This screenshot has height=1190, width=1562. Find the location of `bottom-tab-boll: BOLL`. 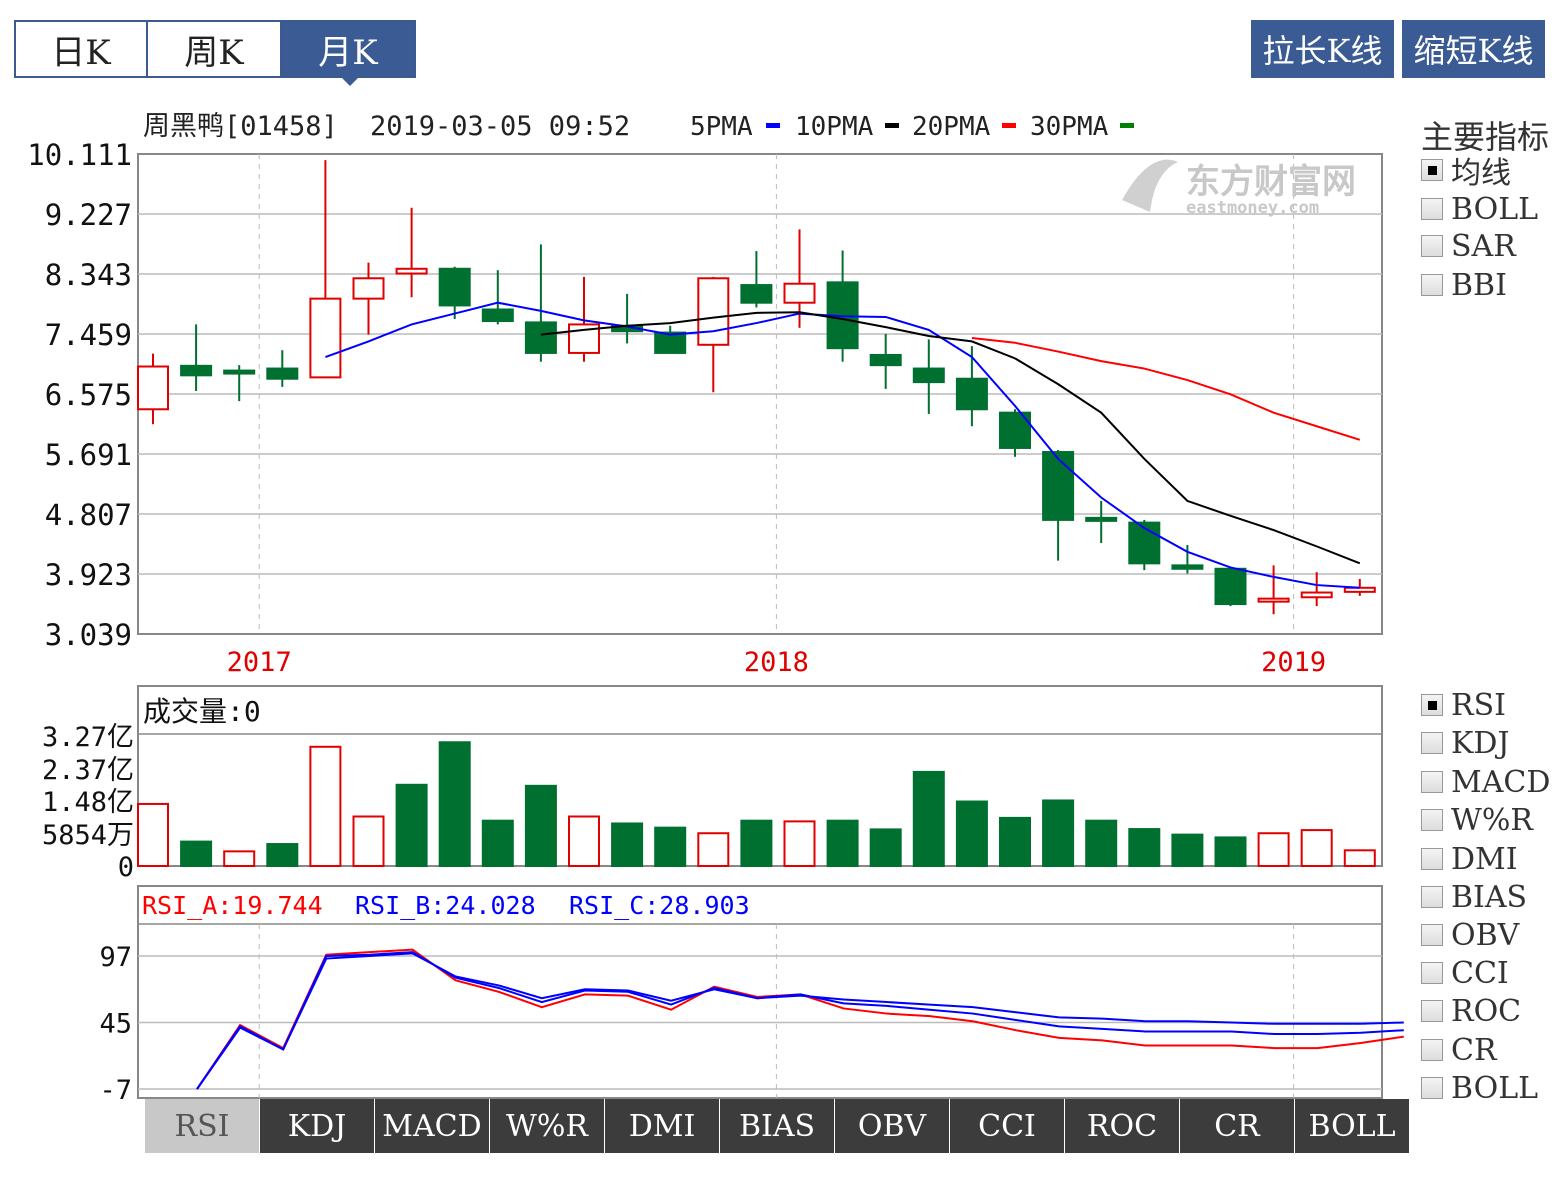

bottom-tab-boll: BOLL is located at coordinates (1352, 1126).